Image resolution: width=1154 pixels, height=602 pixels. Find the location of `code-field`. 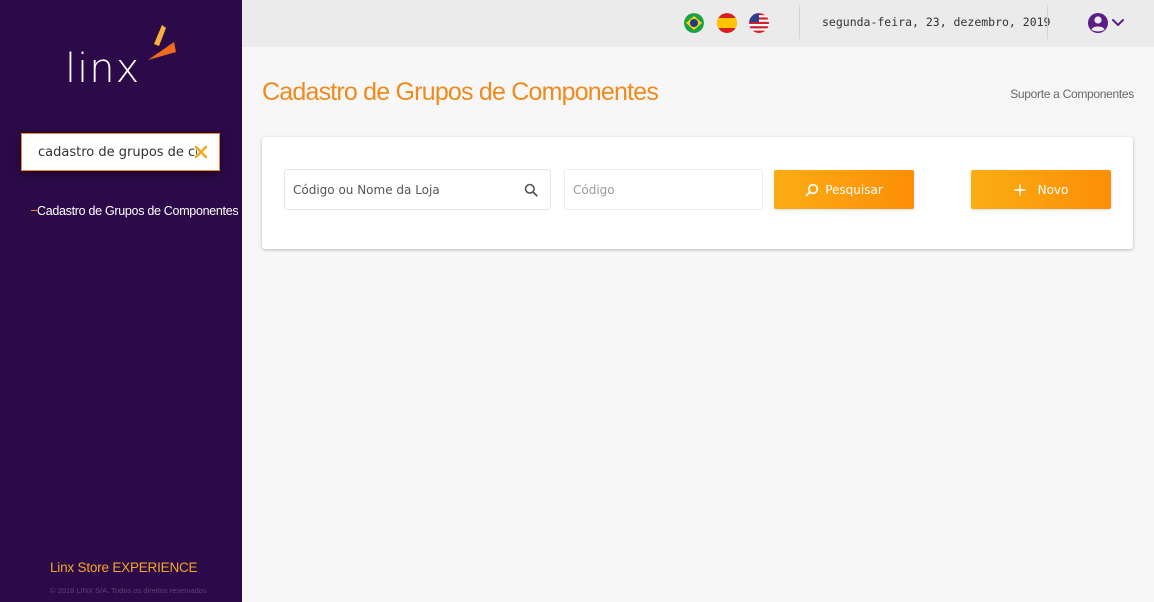

code-field is located at coordinates (663, 189).